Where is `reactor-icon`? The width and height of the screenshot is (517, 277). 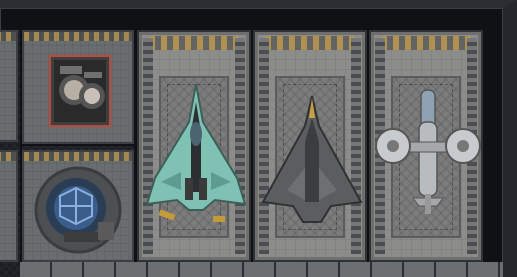
reactor-icon is located at coordinates (78, 210).